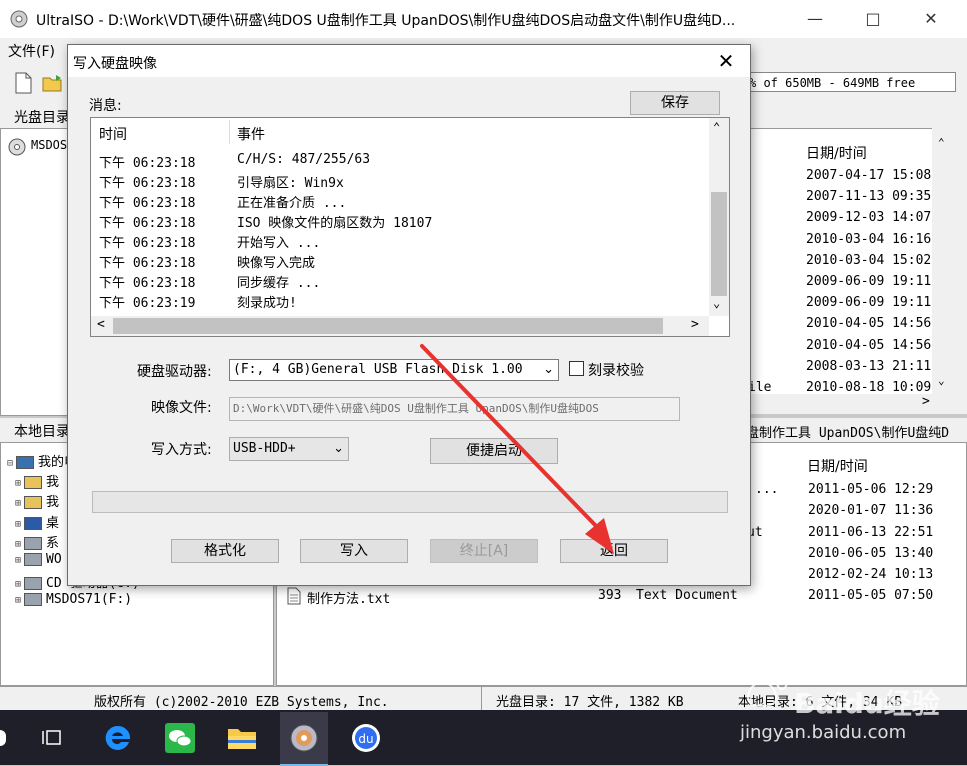 This screenshot has width=967, height=766. What do you see at coordinates (31, 51) in the screenshot?
I see `menu-file: 文件(F)` at bounding box center [31, 51].